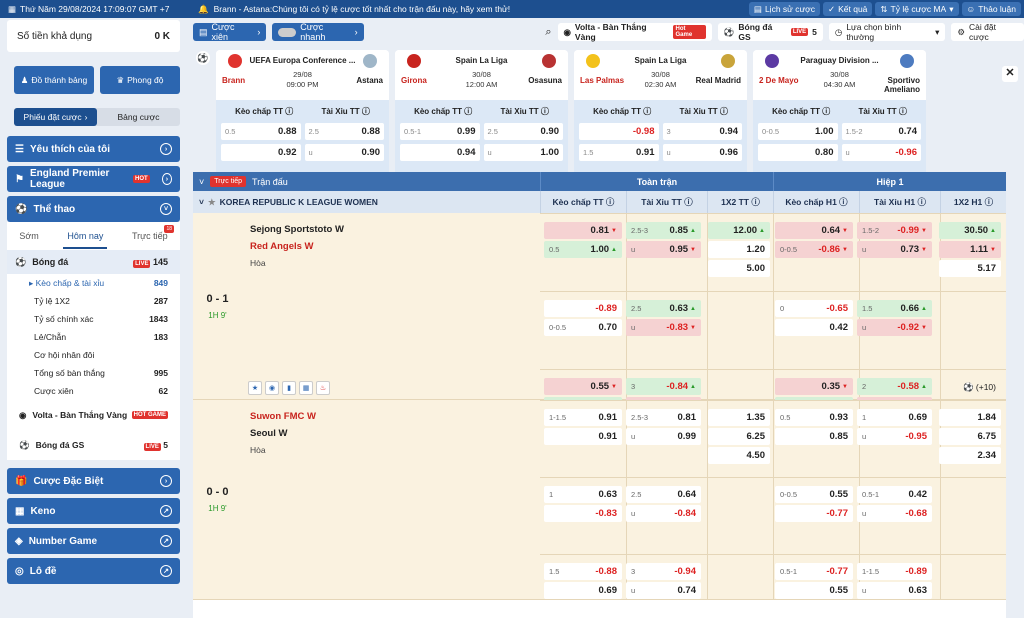 The image size is (1024, 618). What do you see at coordinates (138, 117) in the screenshot?
I see `tab-bet-board: Bảng cược` at bounding box center [138, 117].